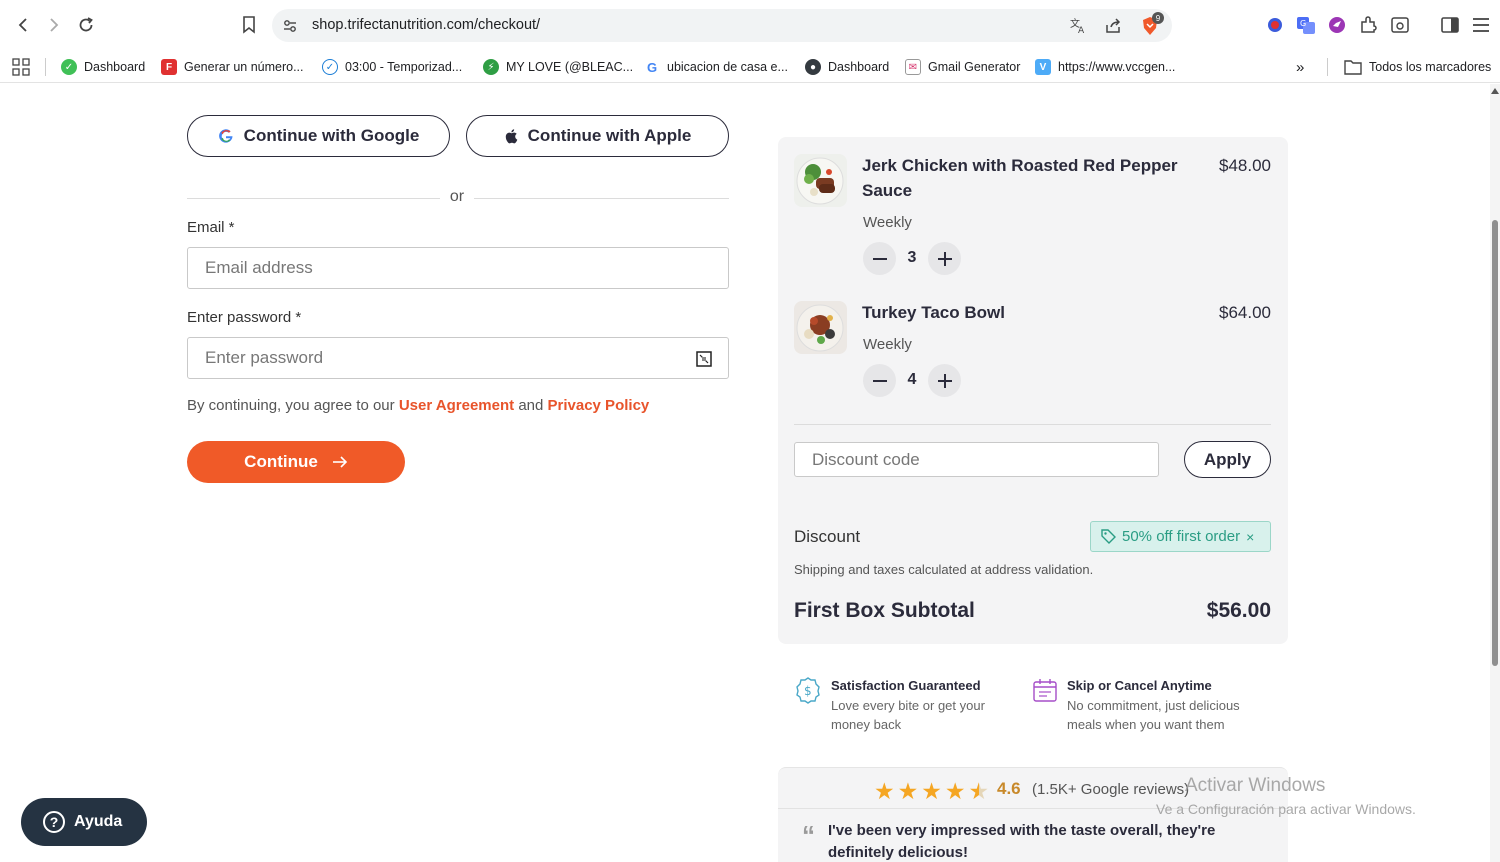  Describe the element at coordinates (491, 67) in the screenshot. I see `green-bolt-icon: ⚡` at that location.